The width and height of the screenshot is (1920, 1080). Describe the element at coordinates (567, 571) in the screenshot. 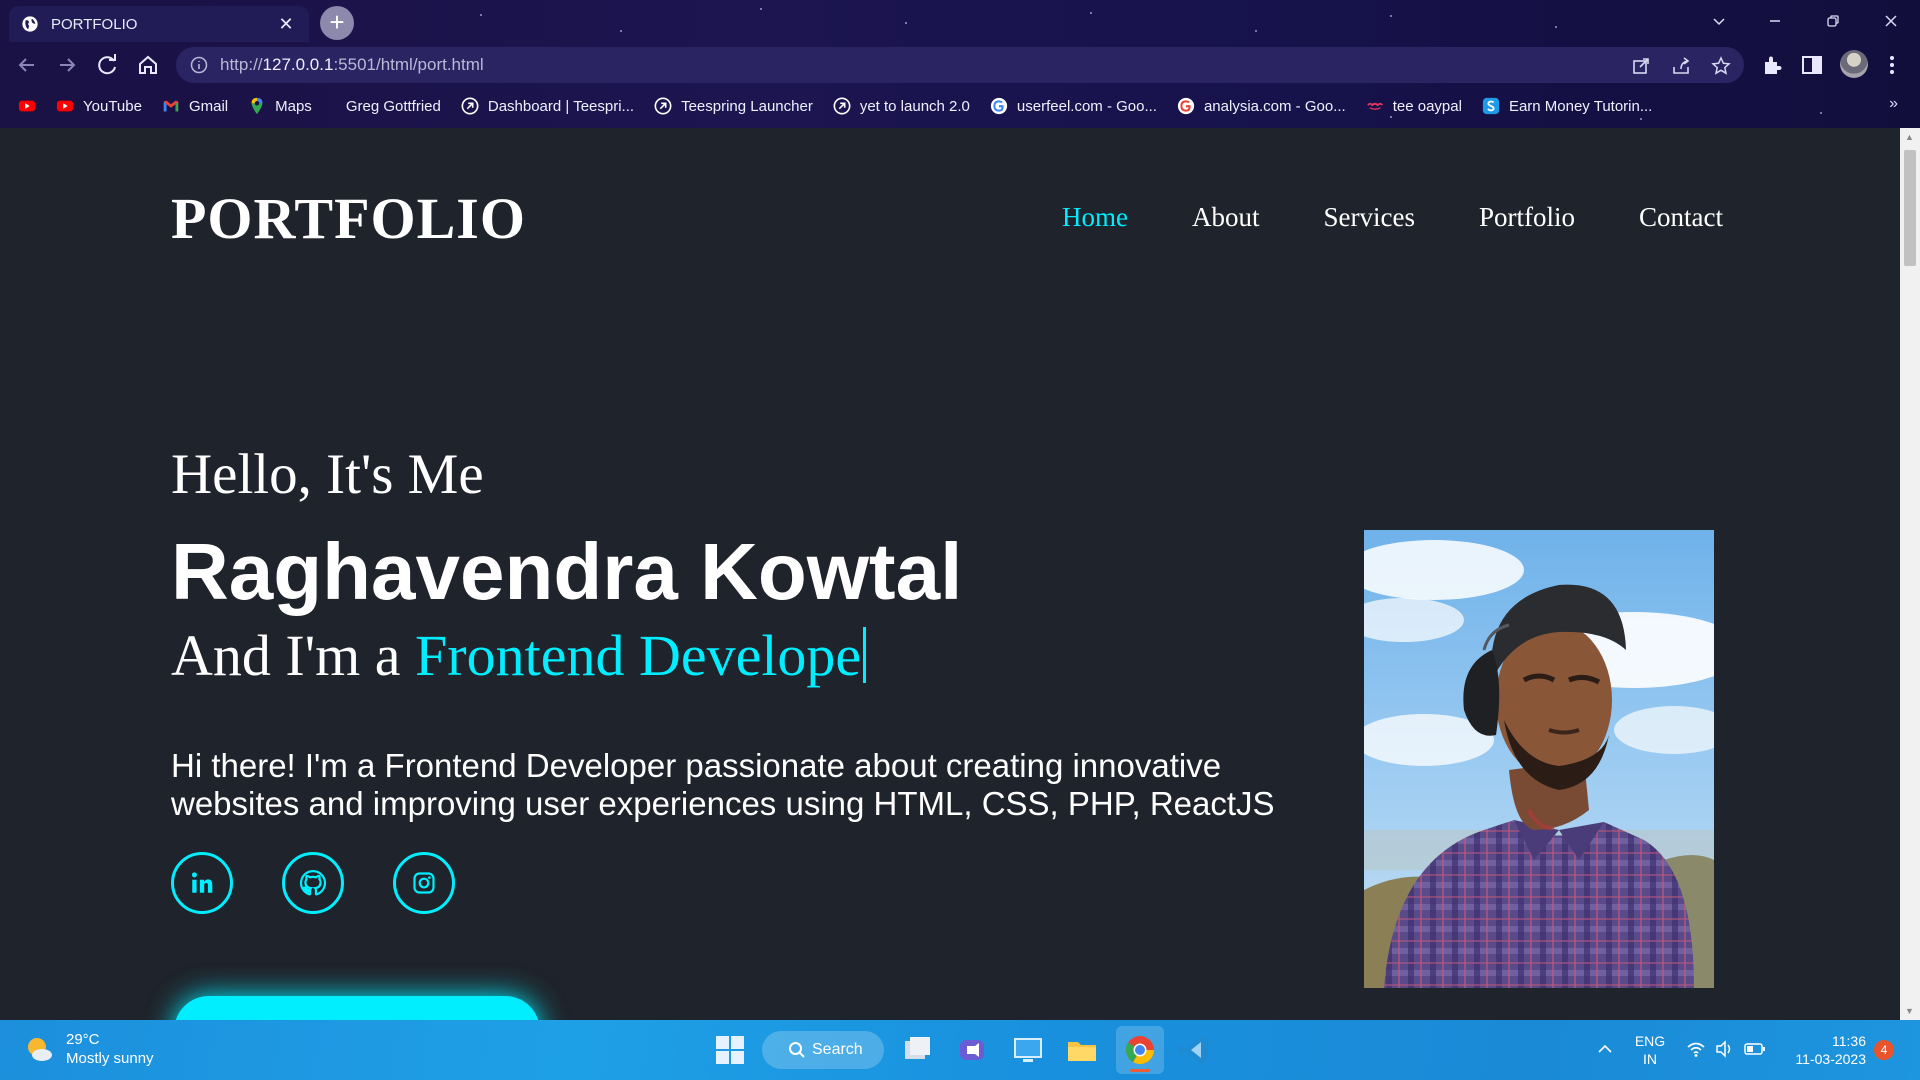

I see `hero-name: Raghavendra Kowtal` at that location.